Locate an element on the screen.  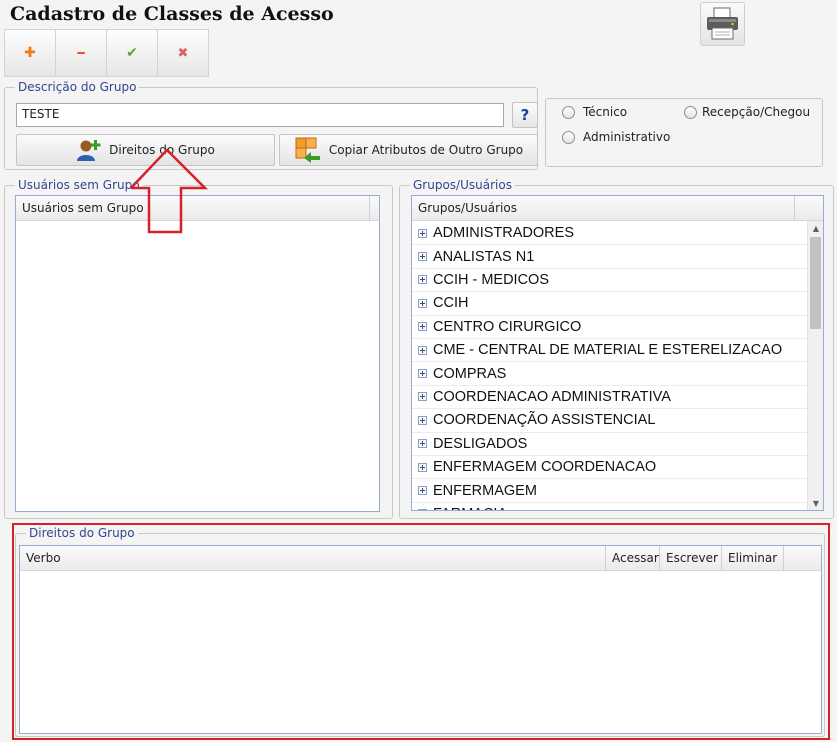
x-icon: ✖ is located at coordinates (183, 53).